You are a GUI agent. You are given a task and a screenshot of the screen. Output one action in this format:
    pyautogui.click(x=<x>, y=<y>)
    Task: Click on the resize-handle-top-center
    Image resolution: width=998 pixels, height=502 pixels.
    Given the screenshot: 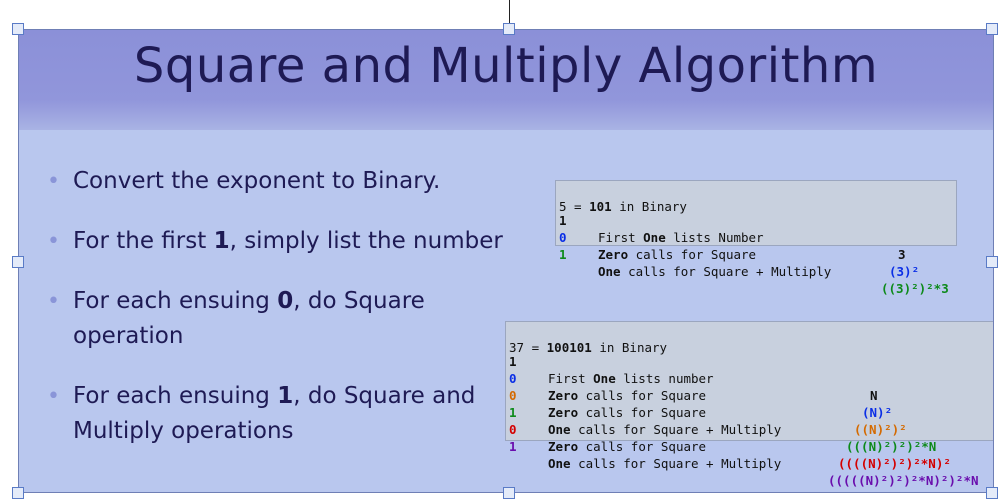 What is the action you would take?
    pyautogui.click(x=509, y=29)
    